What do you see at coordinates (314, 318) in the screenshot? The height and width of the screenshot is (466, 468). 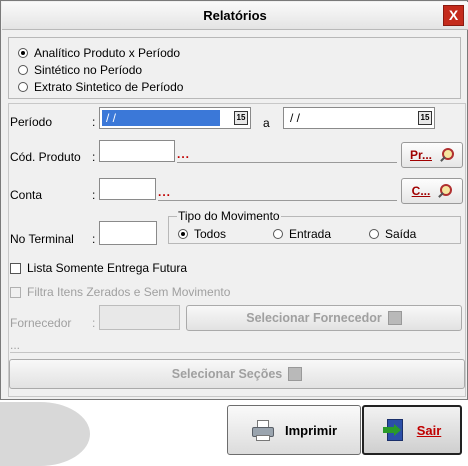 I see `select-supplier-label: Selecionar Fornecedor` at bounding box center [314, 318].